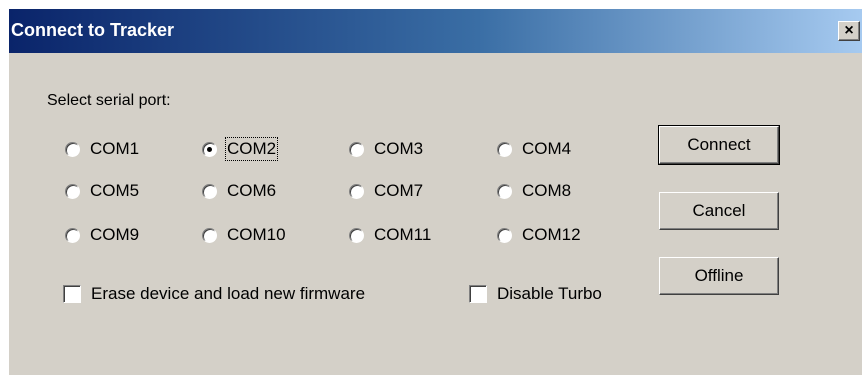 The image size is (862, 375). I want to click on radio-label: COM3, so click(399, 148).